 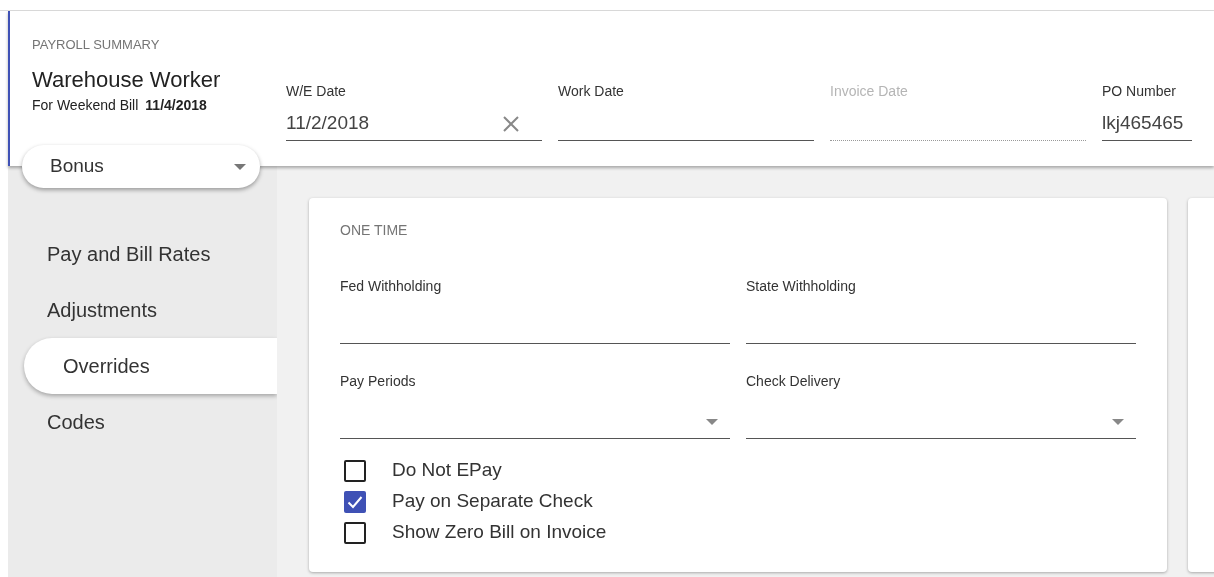 What do you see at coordinates (142, 310) in the screenshot?
I see `sidebar-item: Adjustments` at bounding box center [142, 310].